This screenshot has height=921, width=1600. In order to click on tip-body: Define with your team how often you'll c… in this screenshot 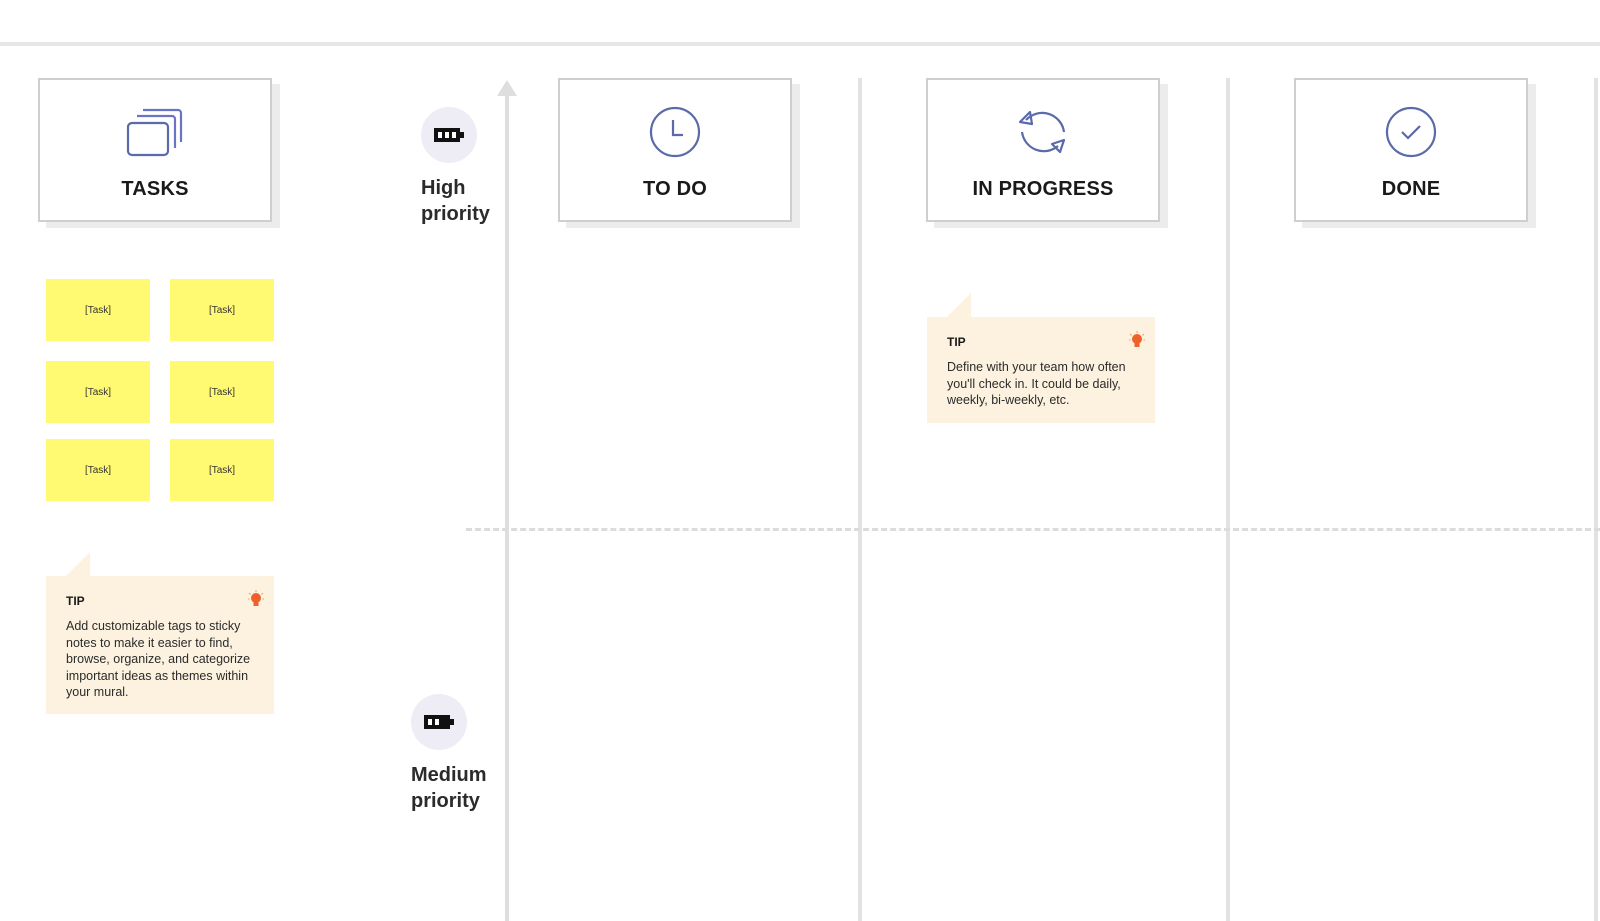, I will do `click(1036, 383)`.